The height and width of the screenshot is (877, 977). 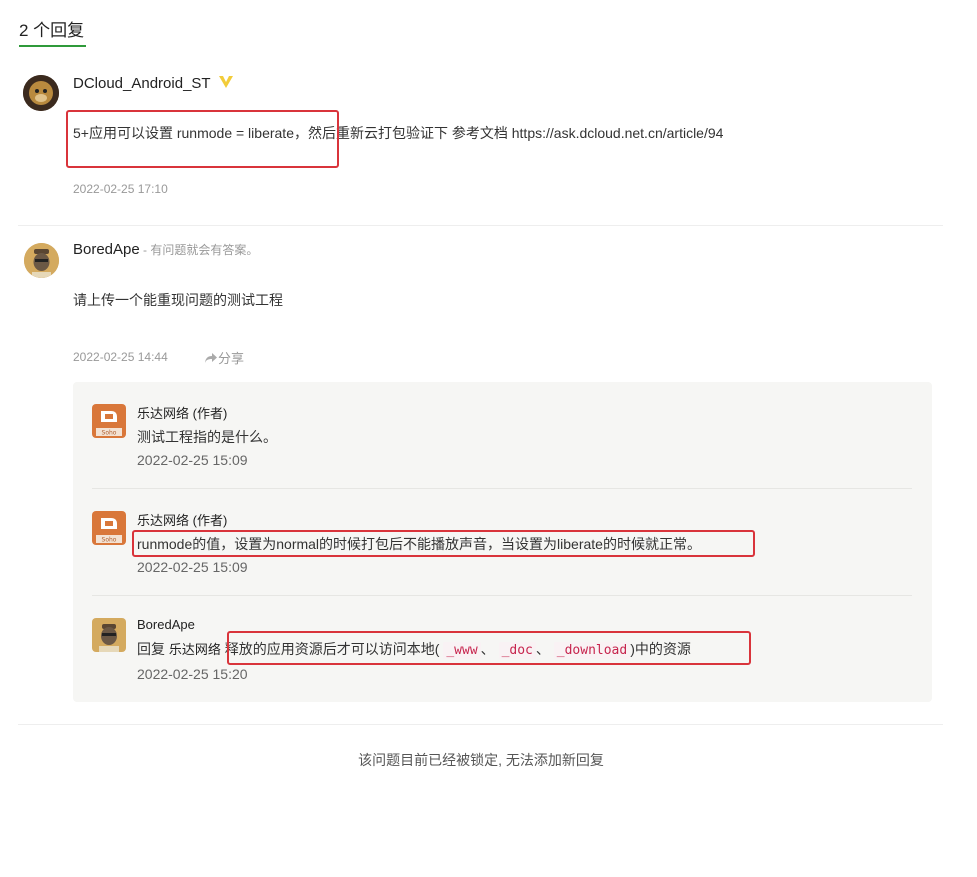 I want to click on reply-count-title: 2 个回复, so click(x=52, y=30).